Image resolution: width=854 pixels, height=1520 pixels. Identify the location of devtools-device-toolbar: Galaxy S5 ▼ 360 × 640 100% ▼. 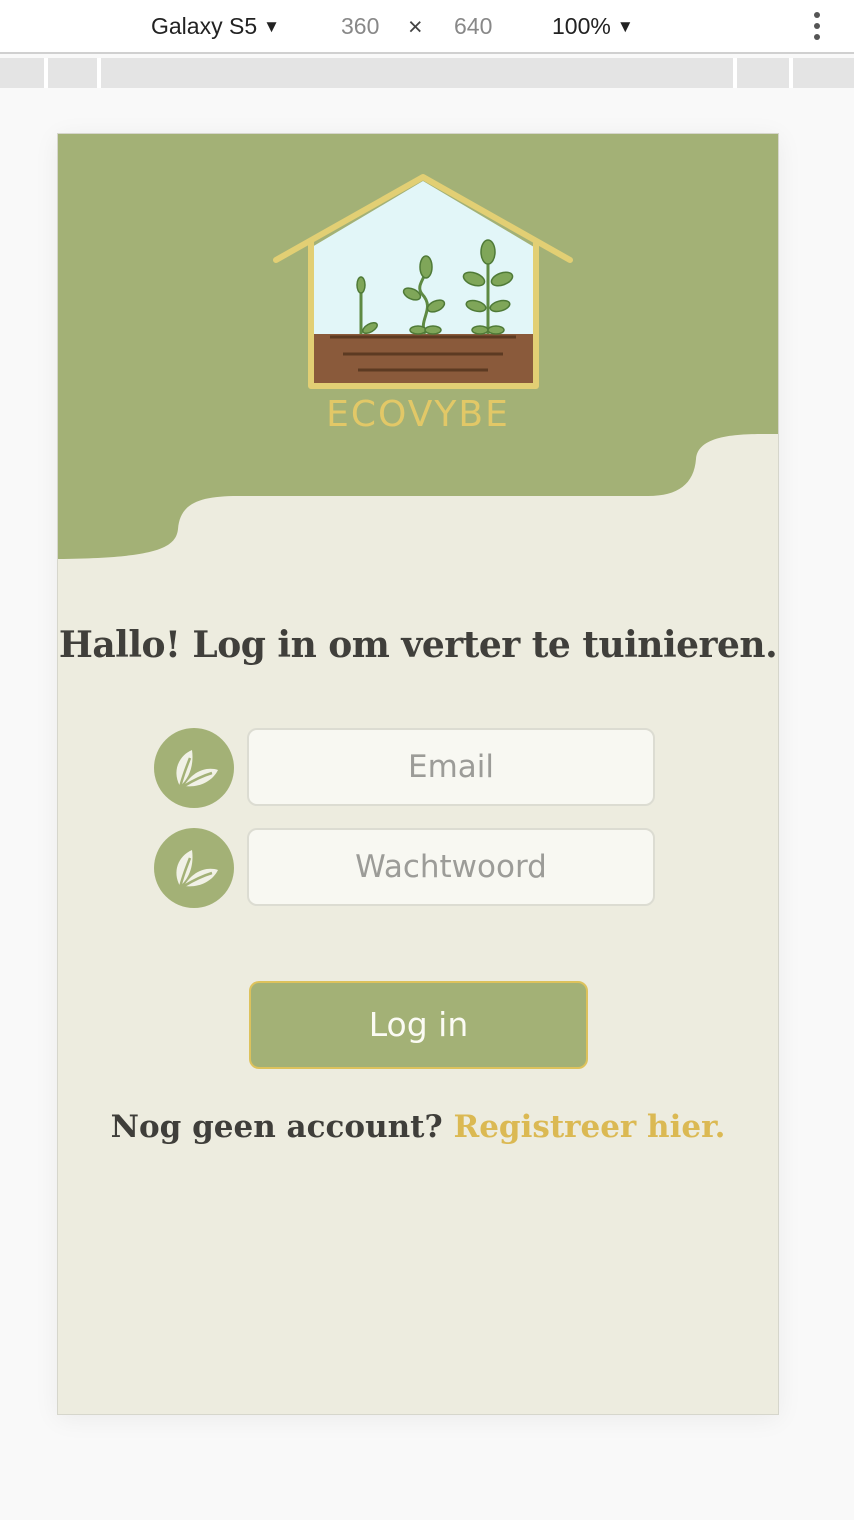
(427, 27).